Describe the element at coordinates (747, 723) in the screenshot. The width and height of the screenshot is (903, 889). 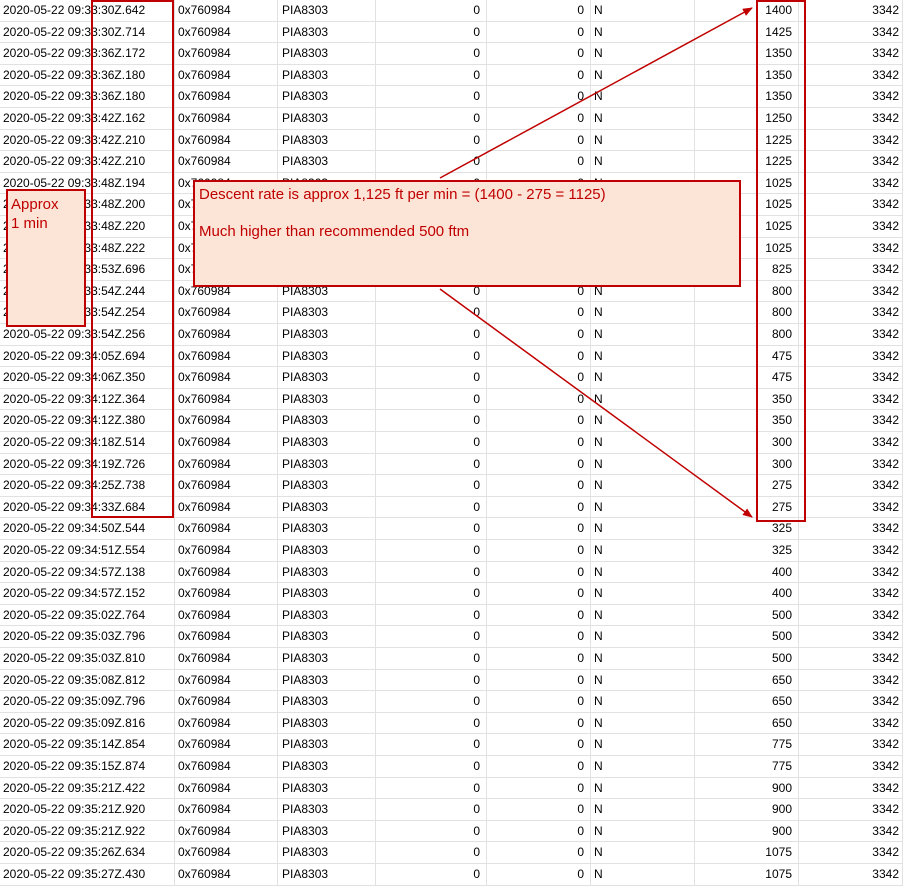
I see `altitude-cell: 650` at that location.